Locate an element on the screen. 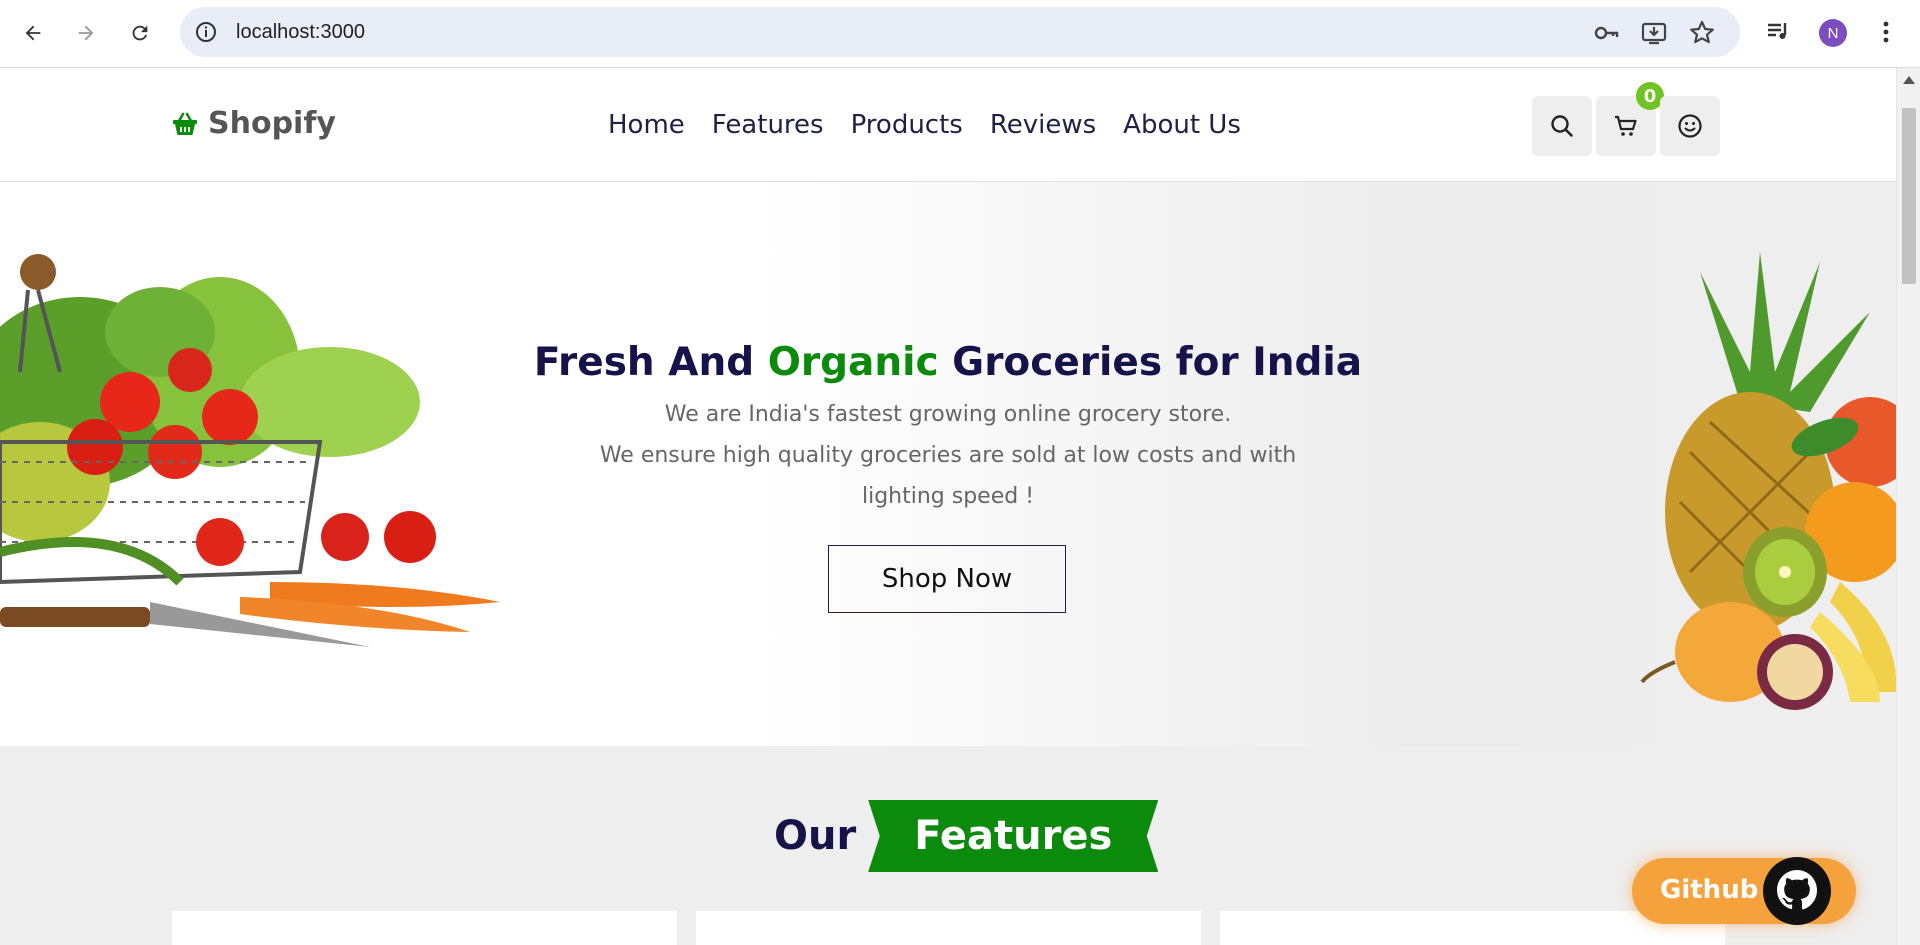 The width and height of the screenshot is (1920, 945). smiley-icon is located at coordinates (1690, 126).